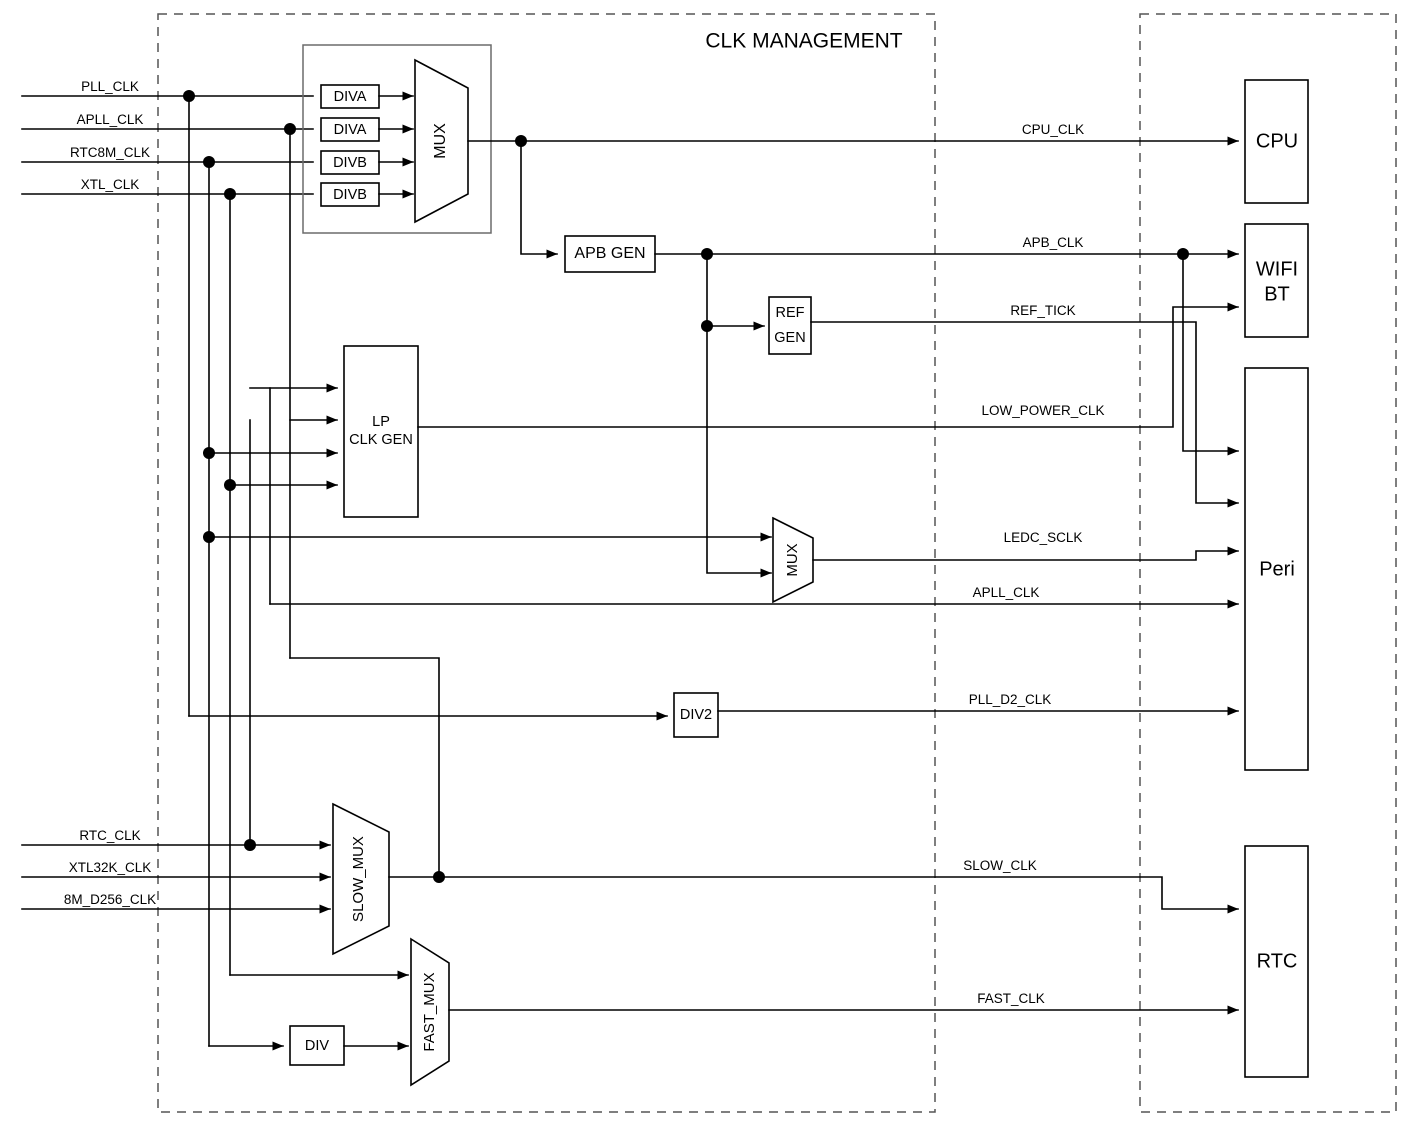 The height and width of the screenshot is (1129, 1408). I want to click on wifi-bt-box, so click(1276, 280).